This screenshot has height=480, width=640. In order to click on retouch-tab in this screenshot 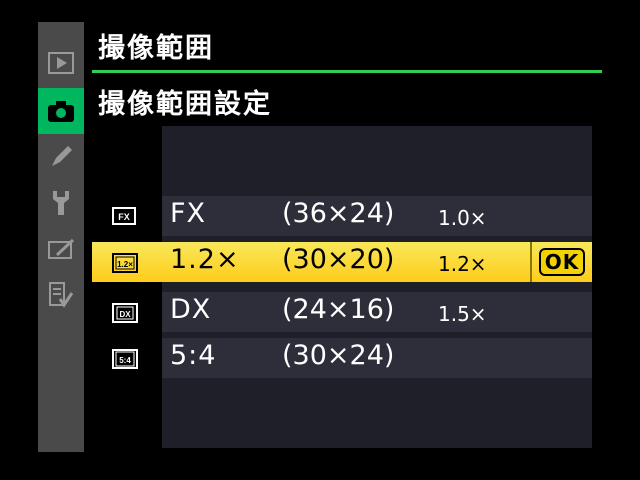, I will do `click(61, 249)`.